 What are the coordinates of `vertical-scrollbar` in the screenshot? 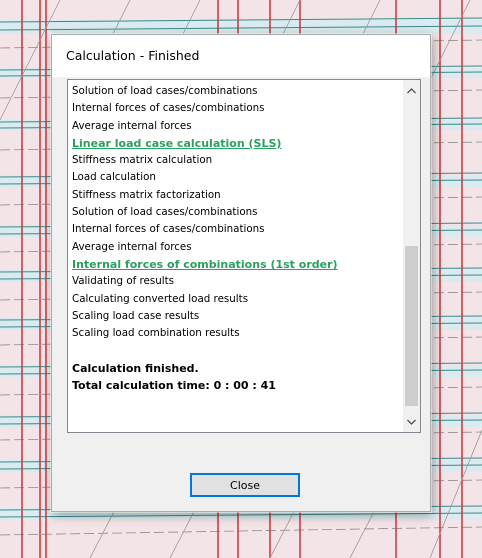 It's located at (411, 256).